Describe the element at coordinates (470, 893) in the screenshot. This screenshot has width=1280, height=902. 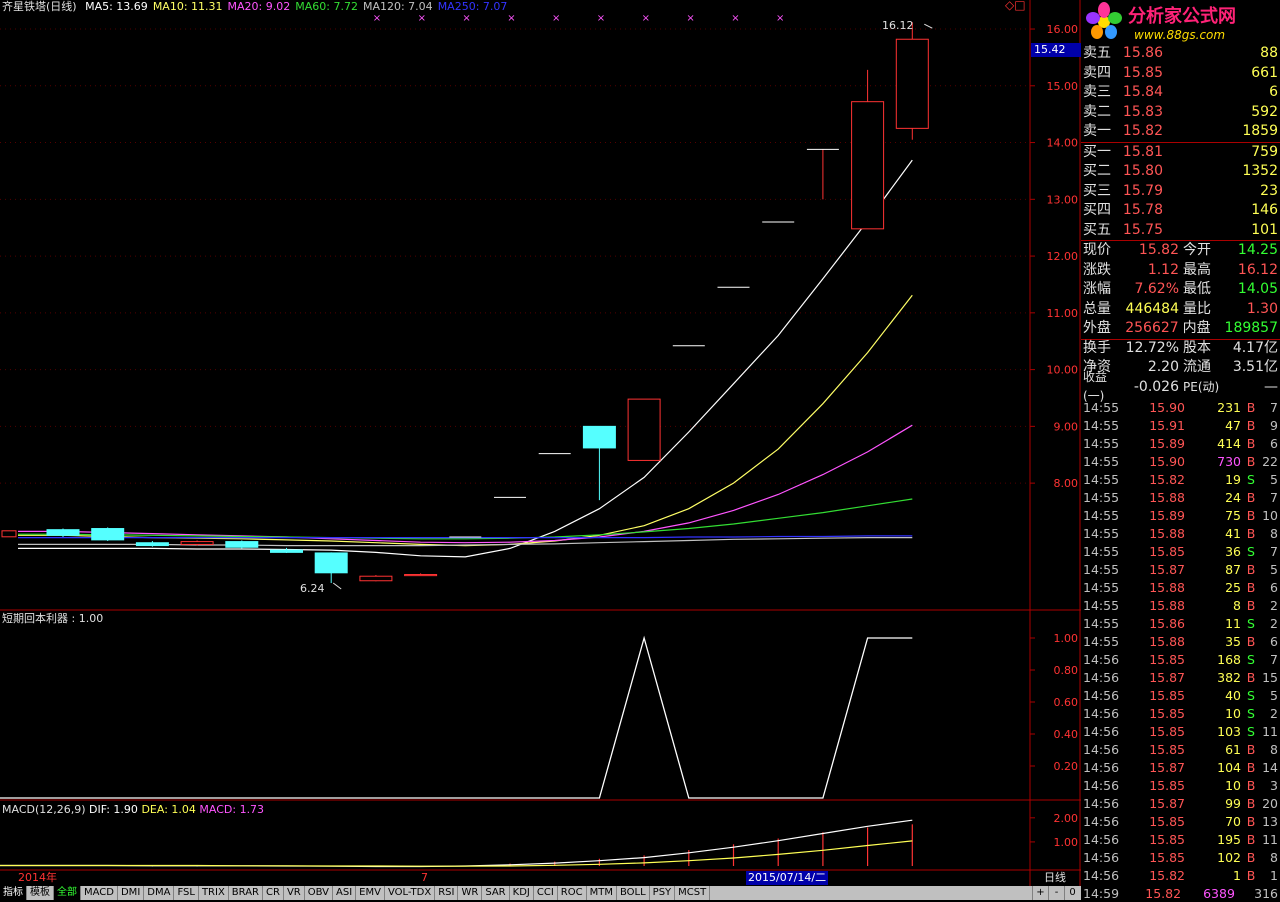
I see `tab-wr: WR` at that location.